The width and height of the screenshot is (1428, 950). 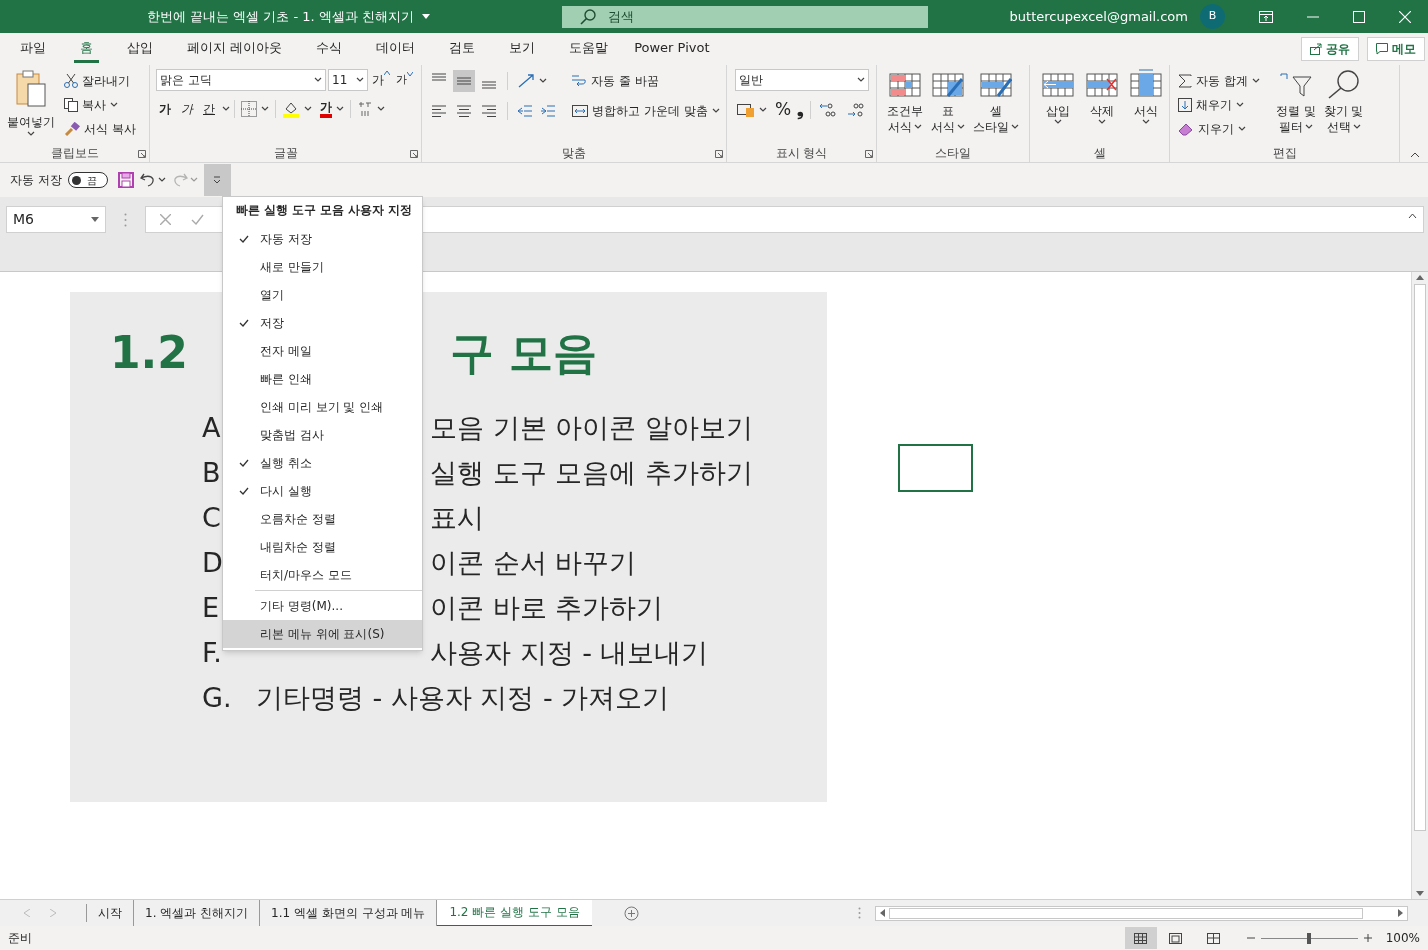 I want to click on autosum-button: 자동 합계, so click(x=1219, y=81).